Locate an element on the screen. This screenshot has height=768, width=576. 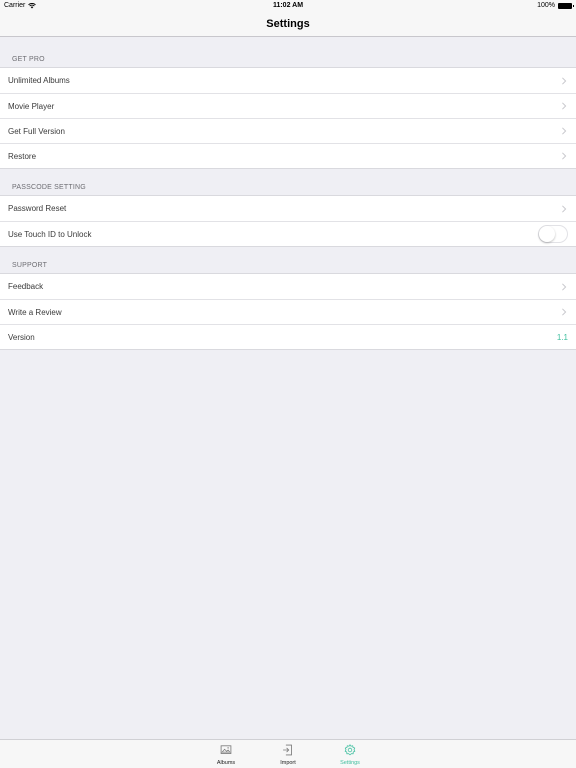
row-label: Version is located at coordinates (21, 337).